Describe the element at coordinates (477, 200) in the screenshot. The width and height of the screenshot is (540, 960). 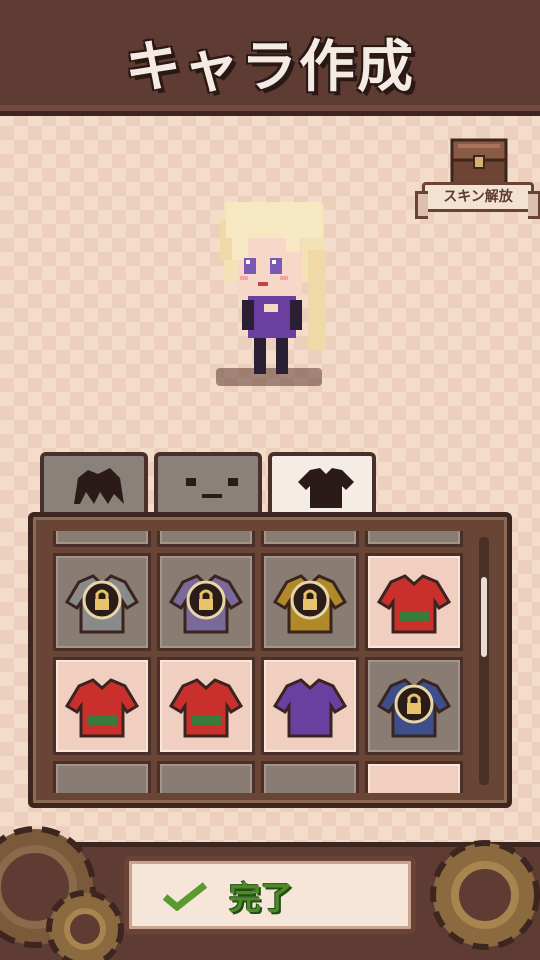
I see `skin-unlock-label: スキン解放` at that location.